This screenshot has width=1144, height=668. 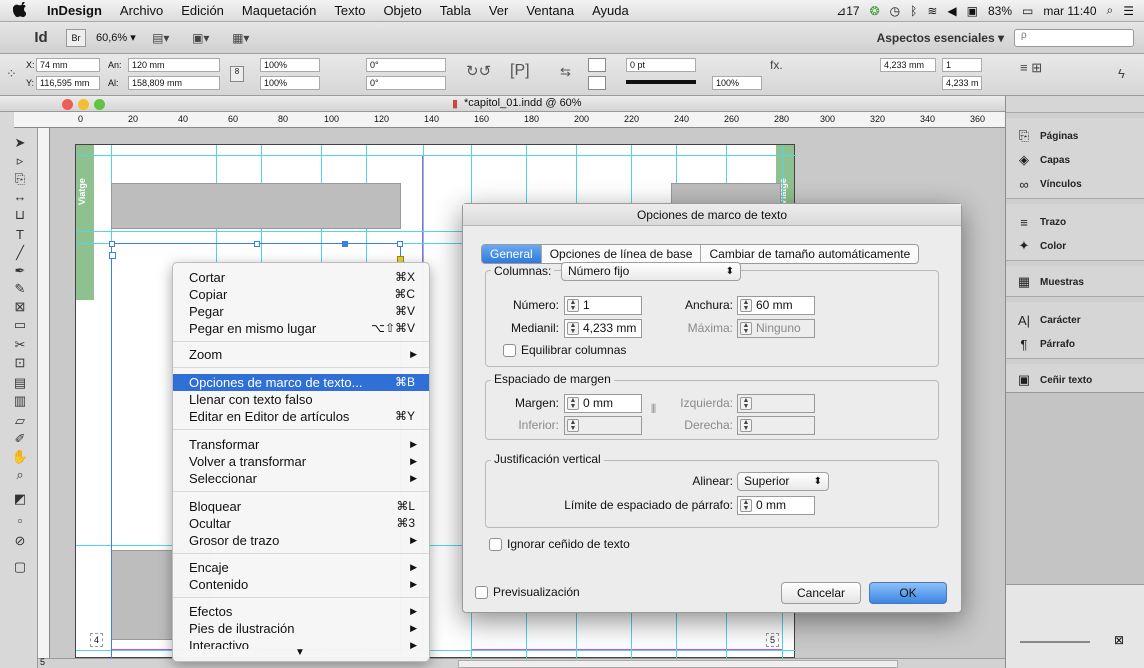 What do you see at coordinates (972, 11) in the screenshot?
I see `display-icon: ▣` at bounding box center [972, 11].